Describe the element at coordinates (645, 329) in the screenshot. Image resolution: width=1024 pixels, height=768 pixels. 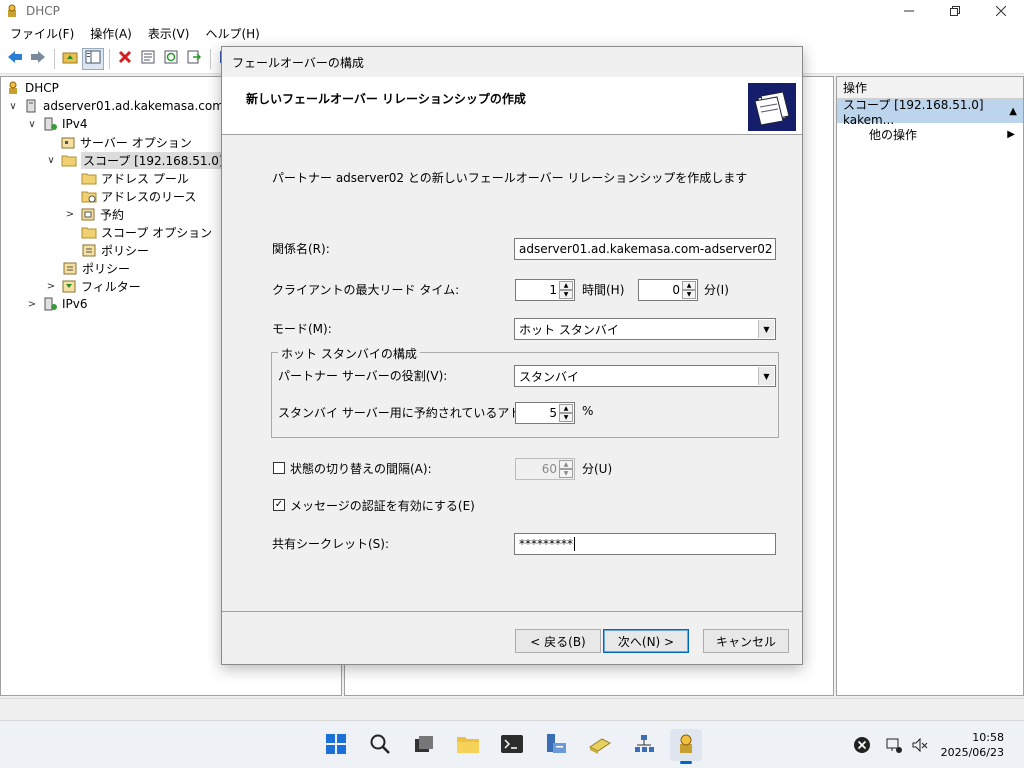
I see `mode-select: ホット スタンバイ ▼` at that location.